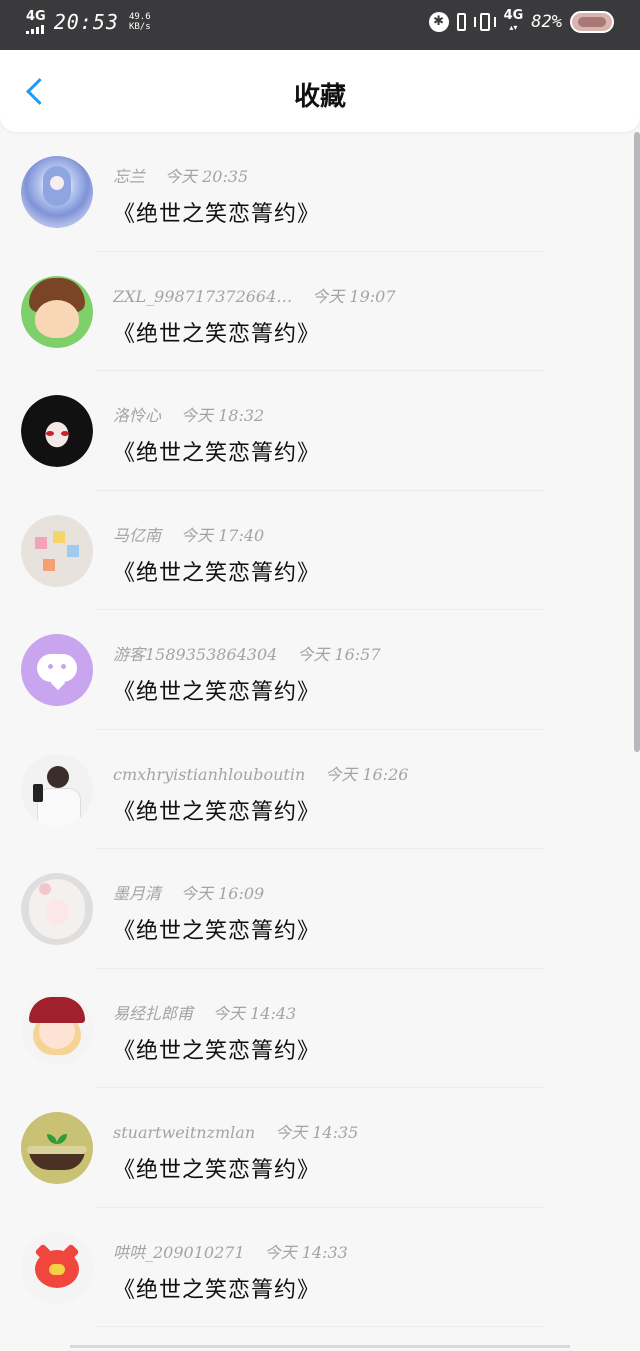 The height and width of the screenshot is (1351, 640). What do you see at coordinates (207, 176) in the screenshot?
I see `timestamp: 今天 20:35` at bounding box center [207, 176].